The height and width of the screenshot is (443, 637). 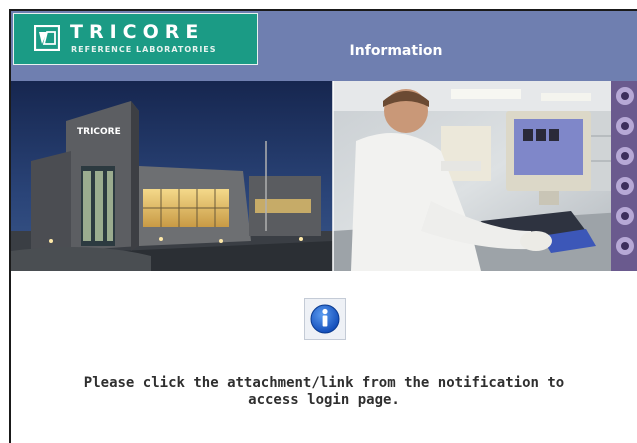 I want to click on info-icon, so click(x=325, y=319).